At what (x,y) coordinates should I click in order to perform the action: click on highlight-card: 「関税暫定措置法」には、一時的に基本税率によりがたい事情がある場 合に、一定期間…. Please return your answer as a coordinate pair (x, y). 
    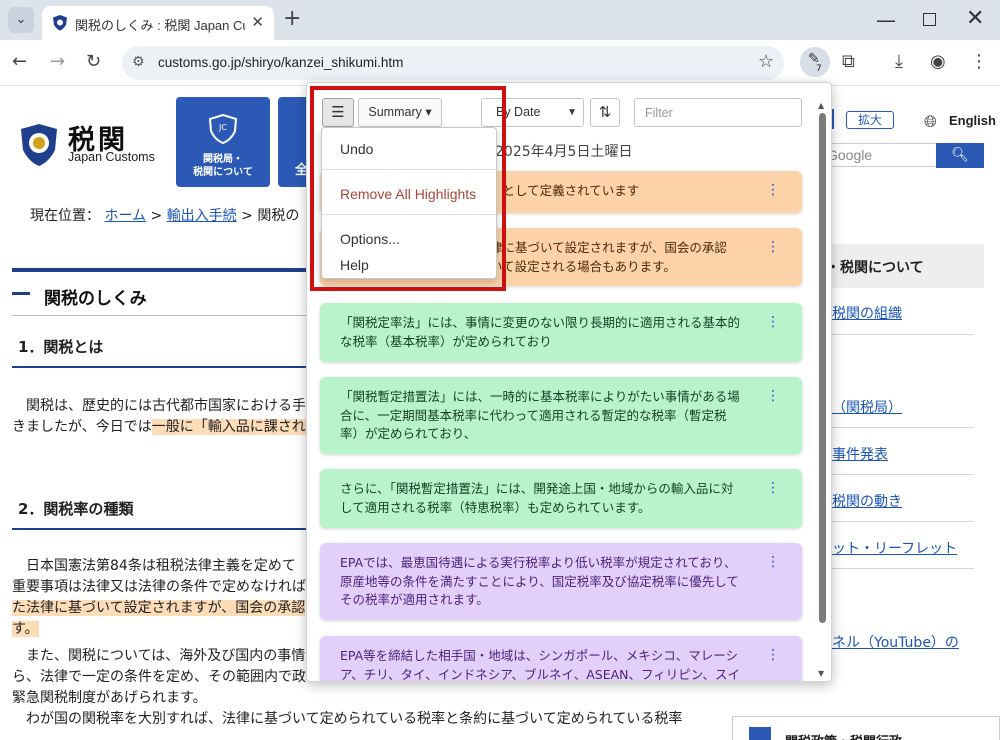
    Looking at the image, I should click on (561, 415).